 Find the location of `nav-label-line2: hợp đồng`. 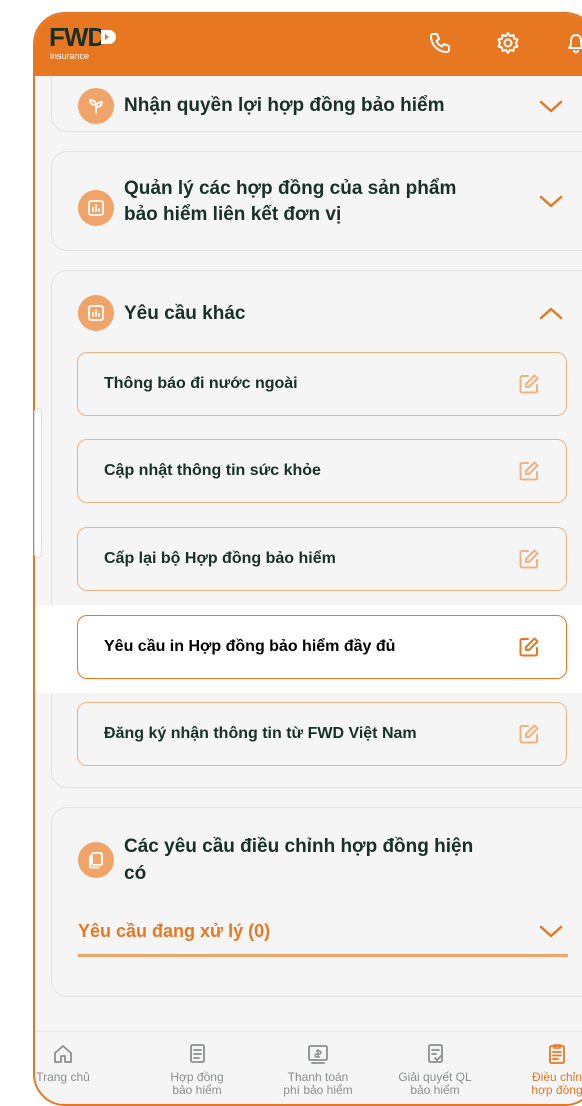

nav-label-line2: hợp đồng is located at coordinates (556, 1090).